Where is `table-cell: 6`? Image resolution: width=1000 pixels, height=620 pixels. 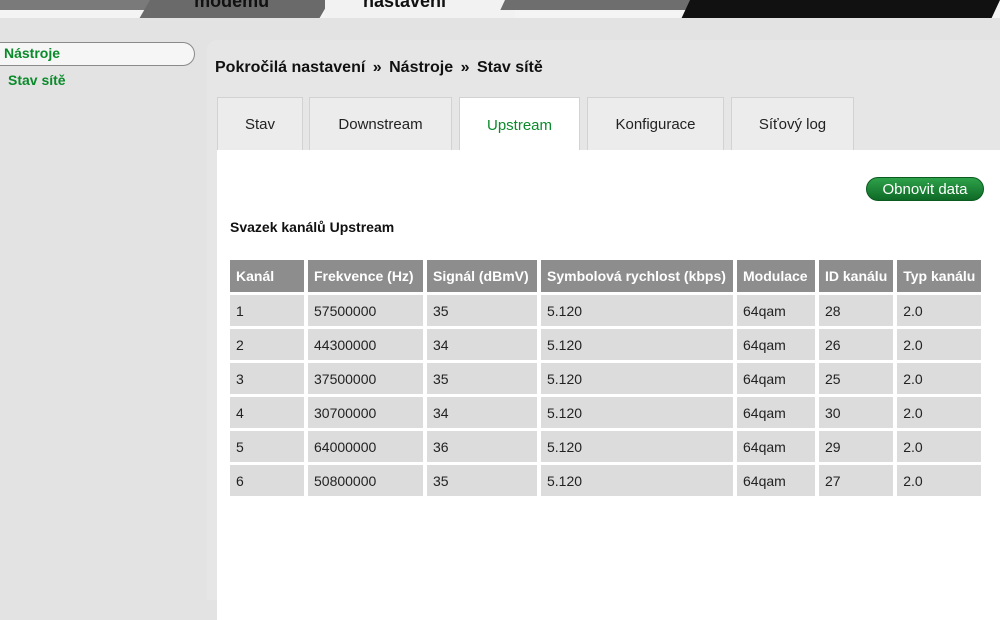 table-cell: 6 is located at coordinates (267, 480).